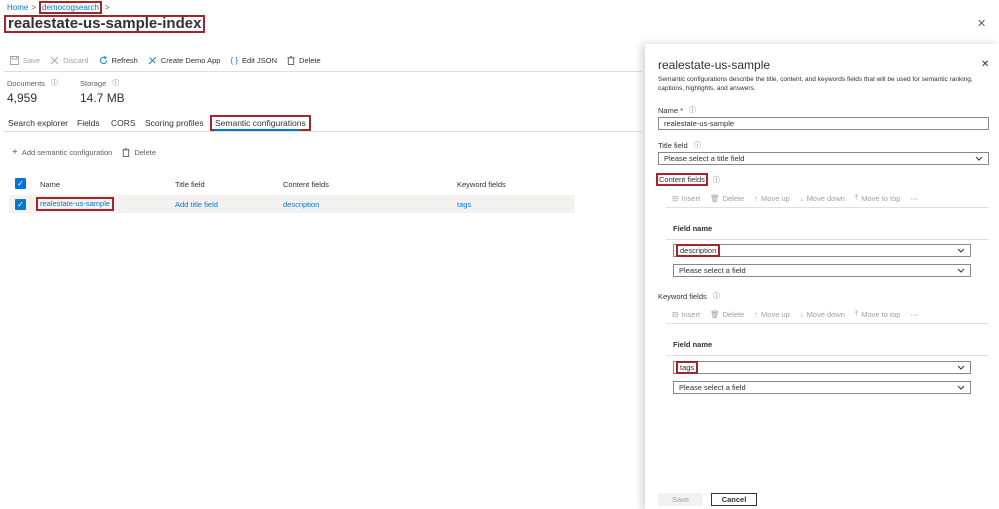  I want to click on column-header-title-field: Title field, so click(190, 184).